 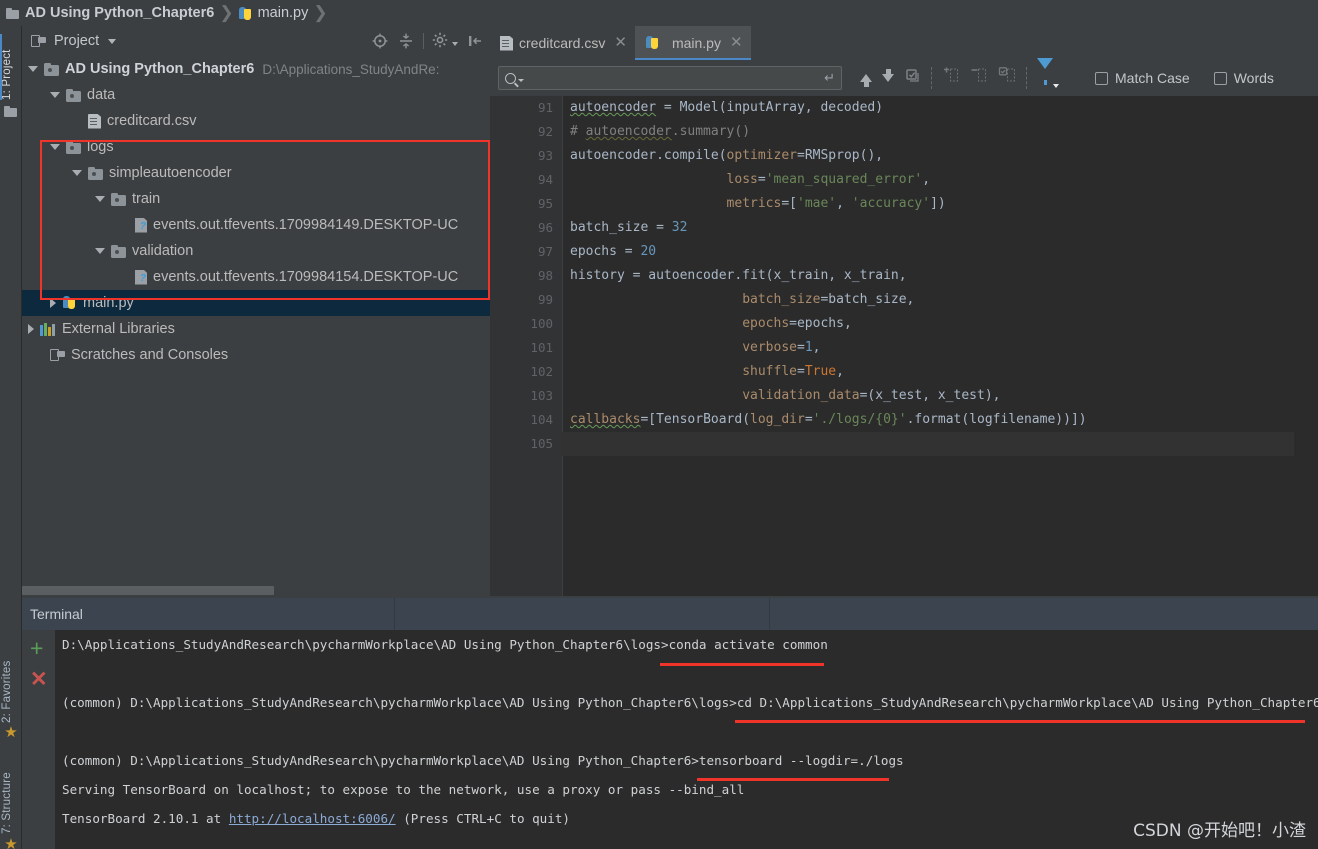 I want to click on enter-icon: ↵, so click(x=829, y=78).